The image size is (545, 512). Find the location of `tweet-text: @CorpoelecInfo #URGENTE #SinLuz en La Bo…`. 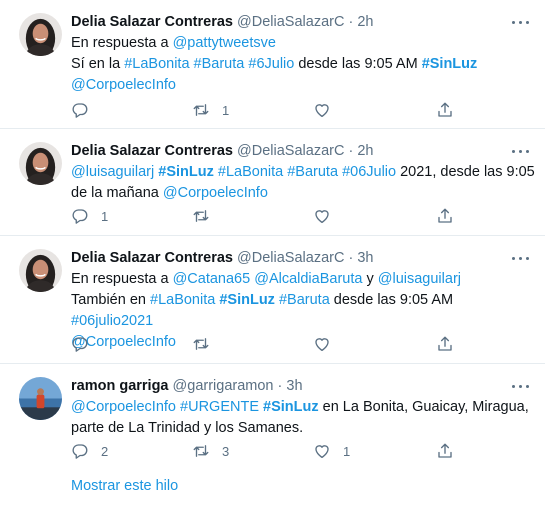

tweet-text: @CorpoelecInfo #URGENTE #SinLuz en La Bo… is located at coordinates (303, 418).